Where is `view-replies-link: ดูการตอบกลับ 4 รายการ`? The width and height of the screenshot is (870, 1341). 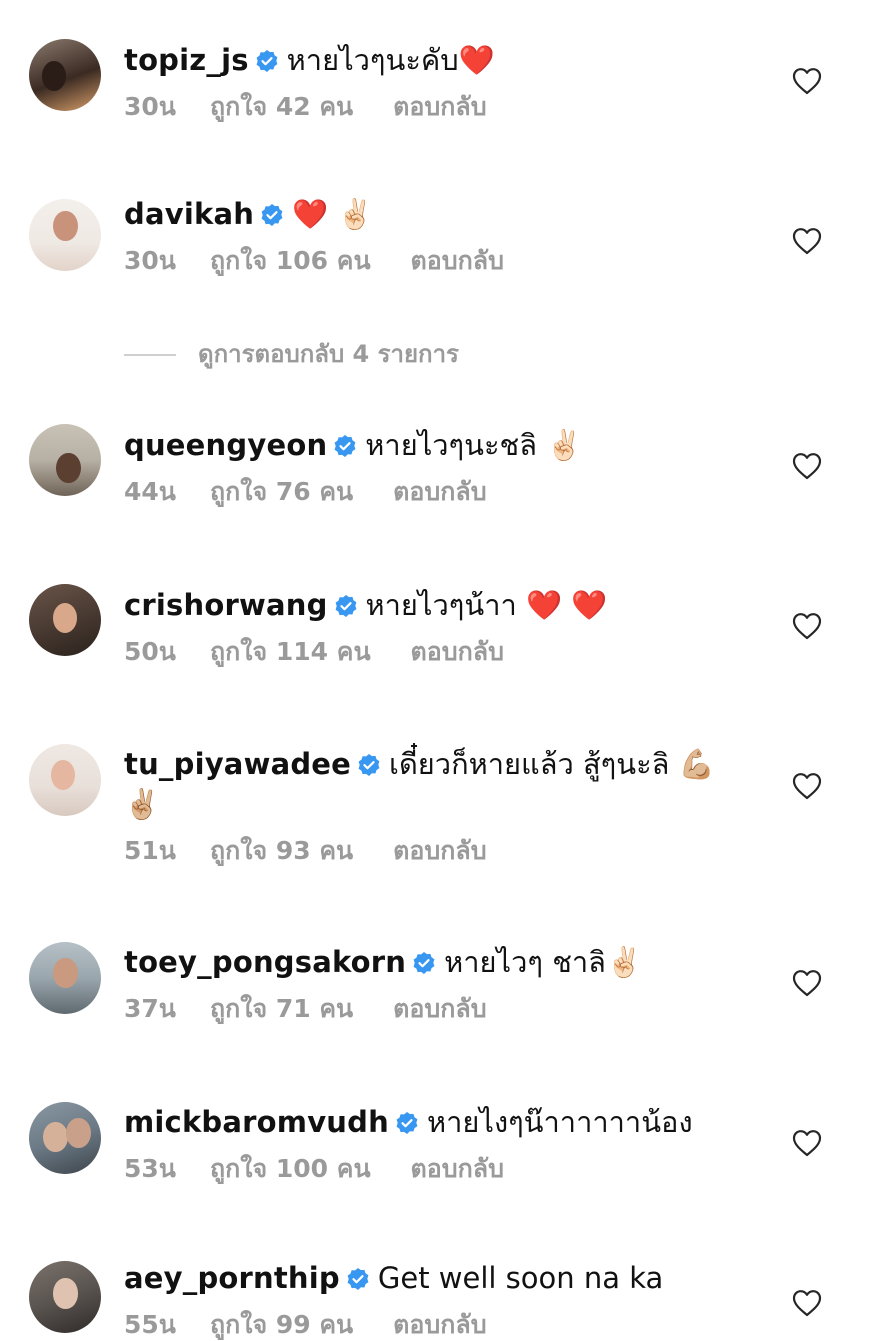 view-replies-link: ดูการตอบกลับ 4 รายการ is located at coordinates (291, 354).